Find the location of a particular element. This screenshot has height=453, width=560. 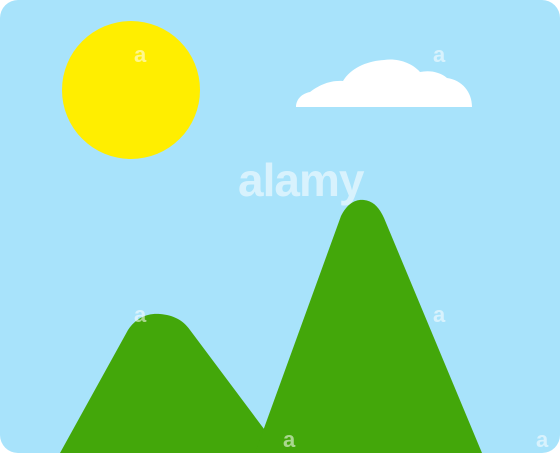

sun-icon is located at coordinates (131, 90).